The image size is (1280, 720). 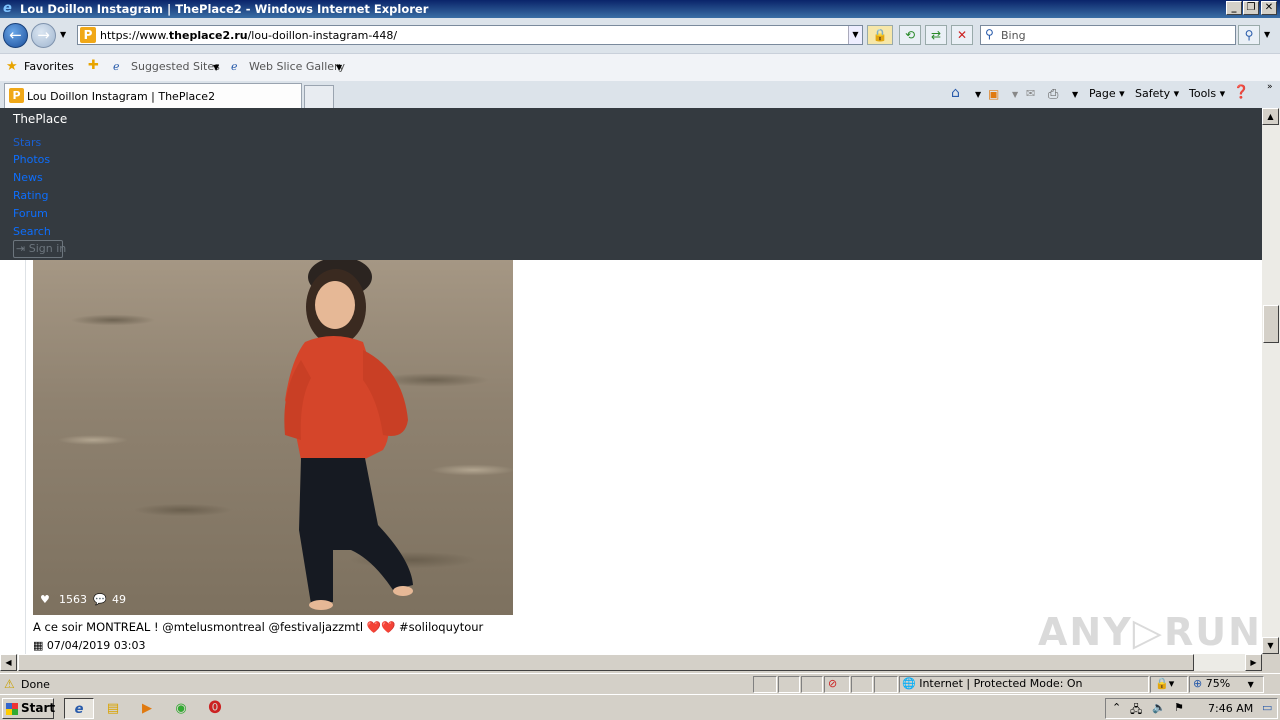 What do you see at coordinates (1226, 684) in the screenshot?
I see `zoom-control: ⊕ 75% ▼` at bounding box center [1226, 684].